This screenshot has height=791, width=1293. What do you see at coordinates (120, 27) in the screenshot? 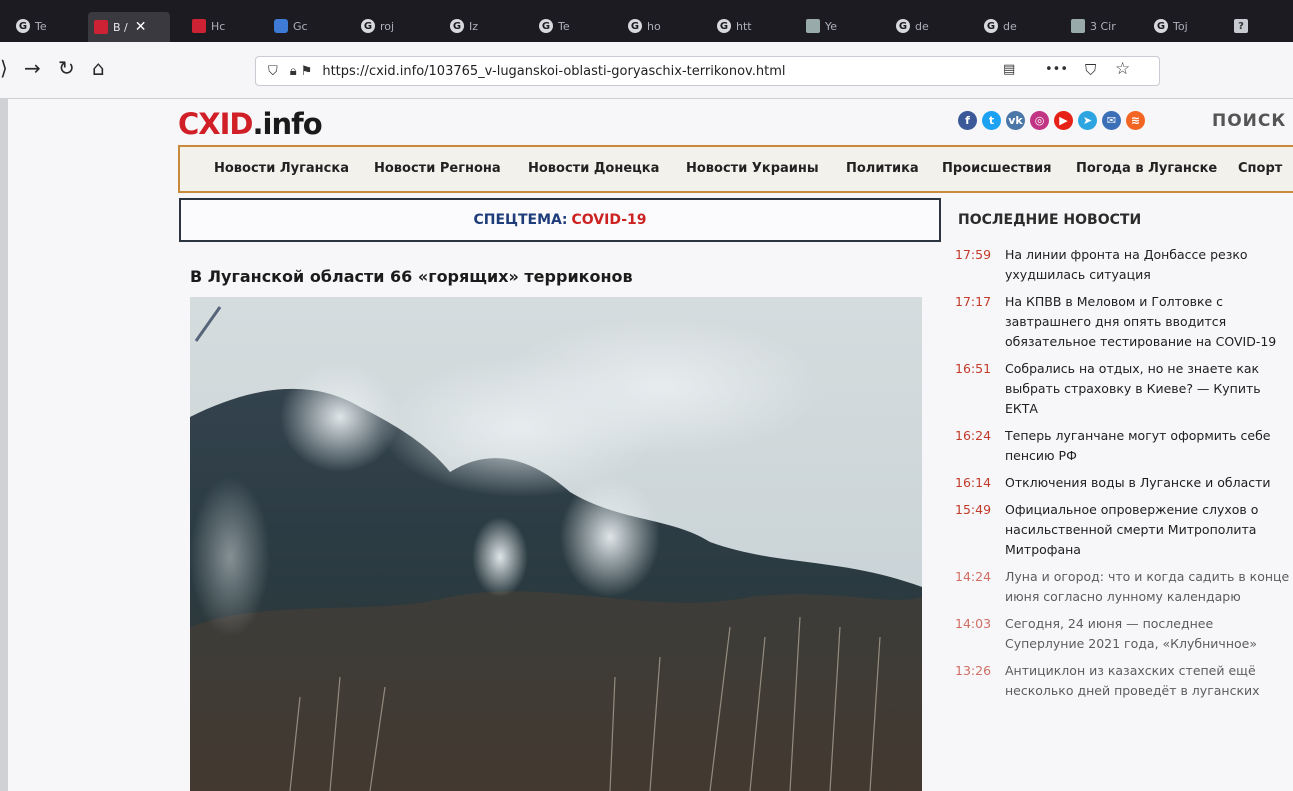
I see `tab-label: B /` at bounding box center [120, 27].